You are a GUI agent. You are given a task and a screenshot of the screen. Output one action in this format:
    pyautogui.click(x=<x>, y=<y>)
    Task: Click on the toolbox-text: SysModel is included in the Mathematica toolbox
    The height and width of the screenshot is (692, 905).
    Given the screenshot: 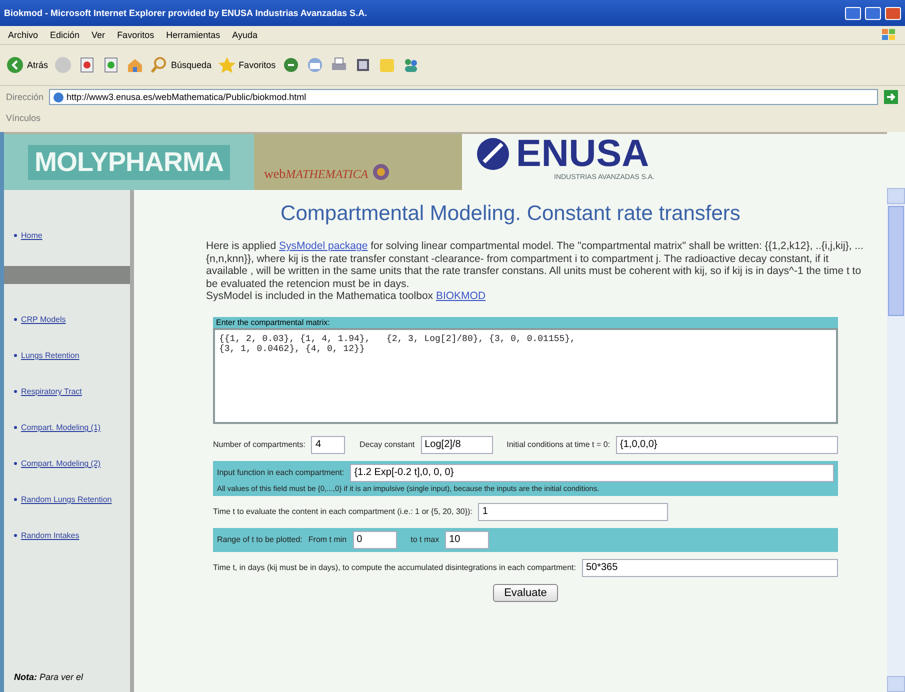 What is the action you would take?
    pyautogui.click(x=320, y=296)
    